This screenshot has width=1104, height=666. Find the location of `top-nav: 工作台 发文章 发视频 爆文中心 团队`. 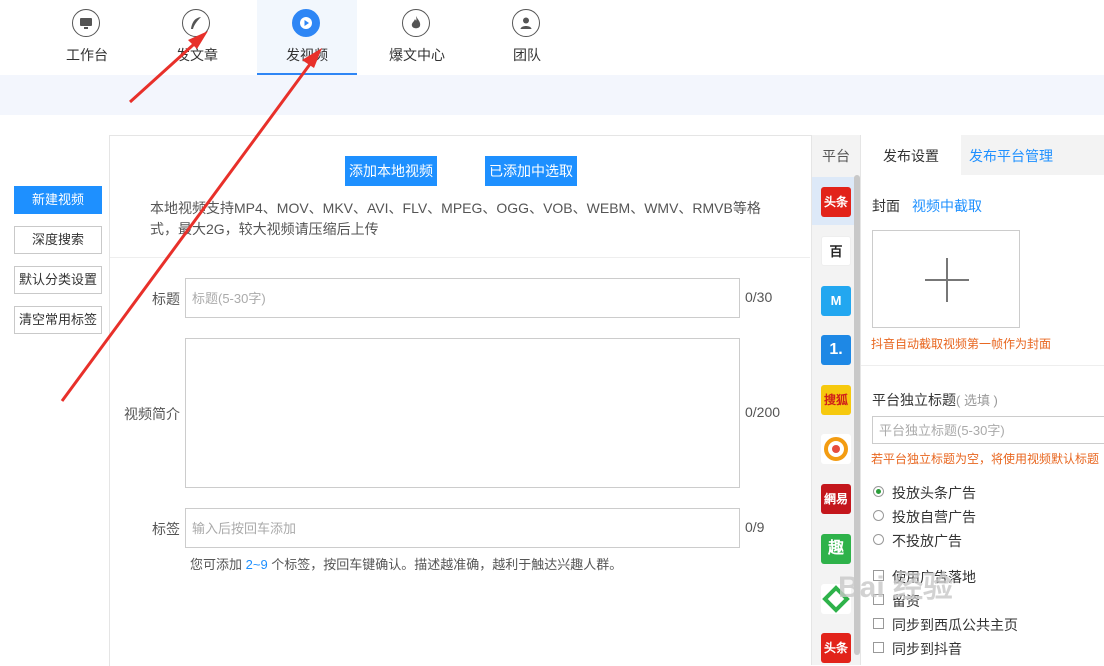

top-nav: 工作台 发文章 发视频 爆文中心 团队 is located at coordinates (552, 37).